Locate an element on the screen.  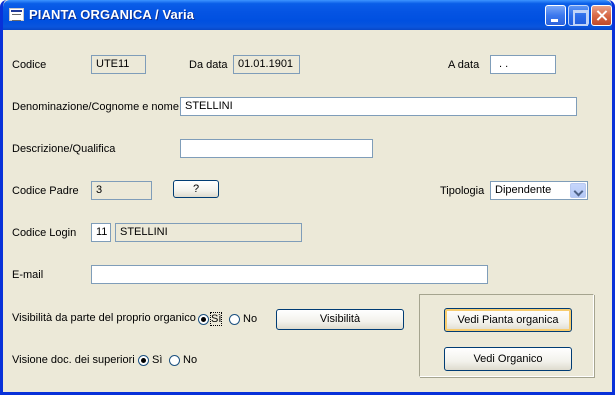
visibilita-no-radio is located at coordinates (234, 319).